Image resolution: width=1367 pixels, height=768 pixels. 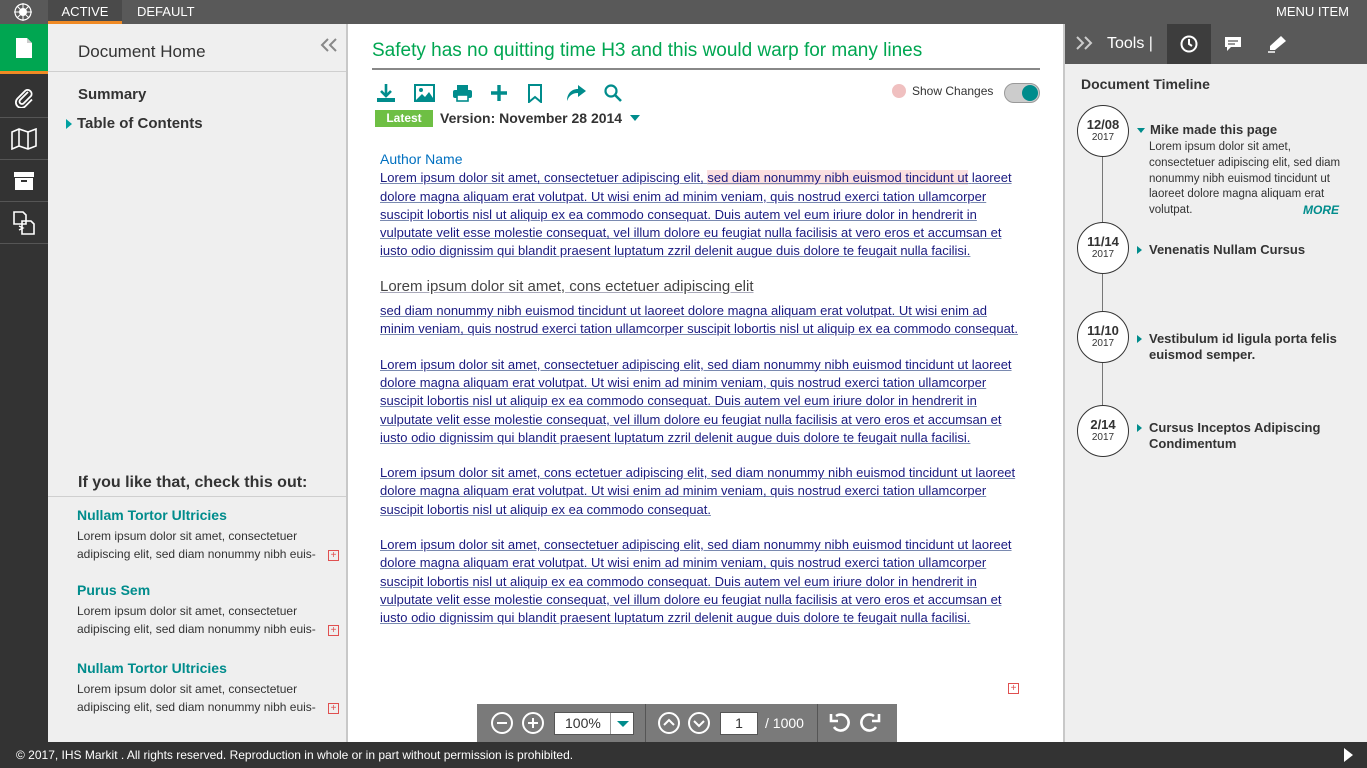 I want to click on undo-icon, so click(x=841, y=723).